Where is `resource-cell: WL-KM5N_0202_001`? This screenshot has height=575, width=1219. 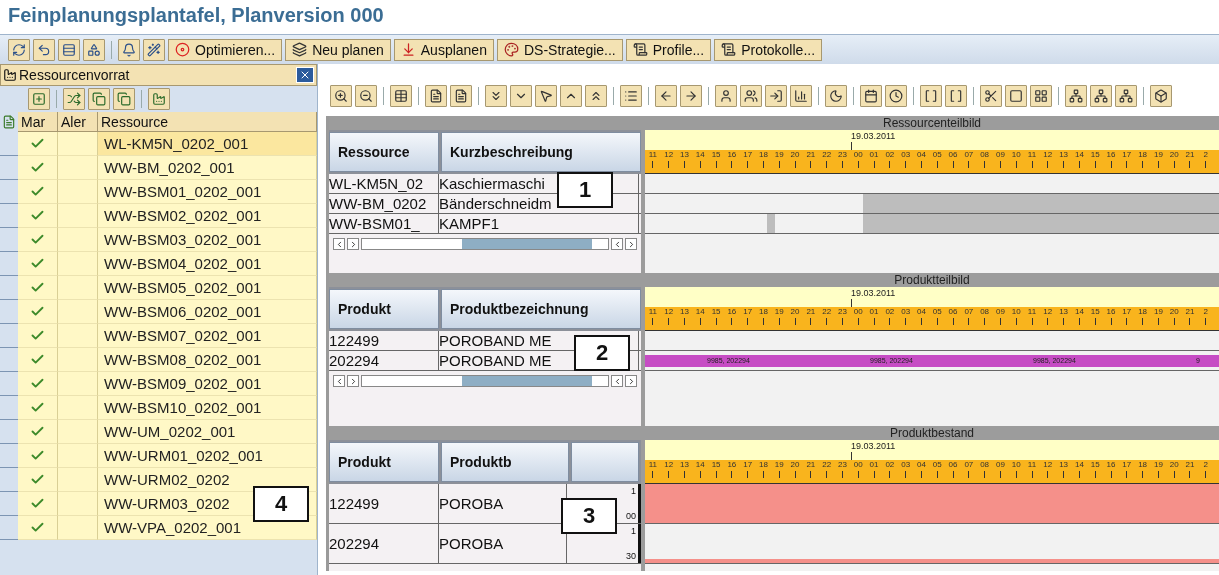
resource-cell: WL-KM5N_0202_001 is located at coordinates (207, 144).